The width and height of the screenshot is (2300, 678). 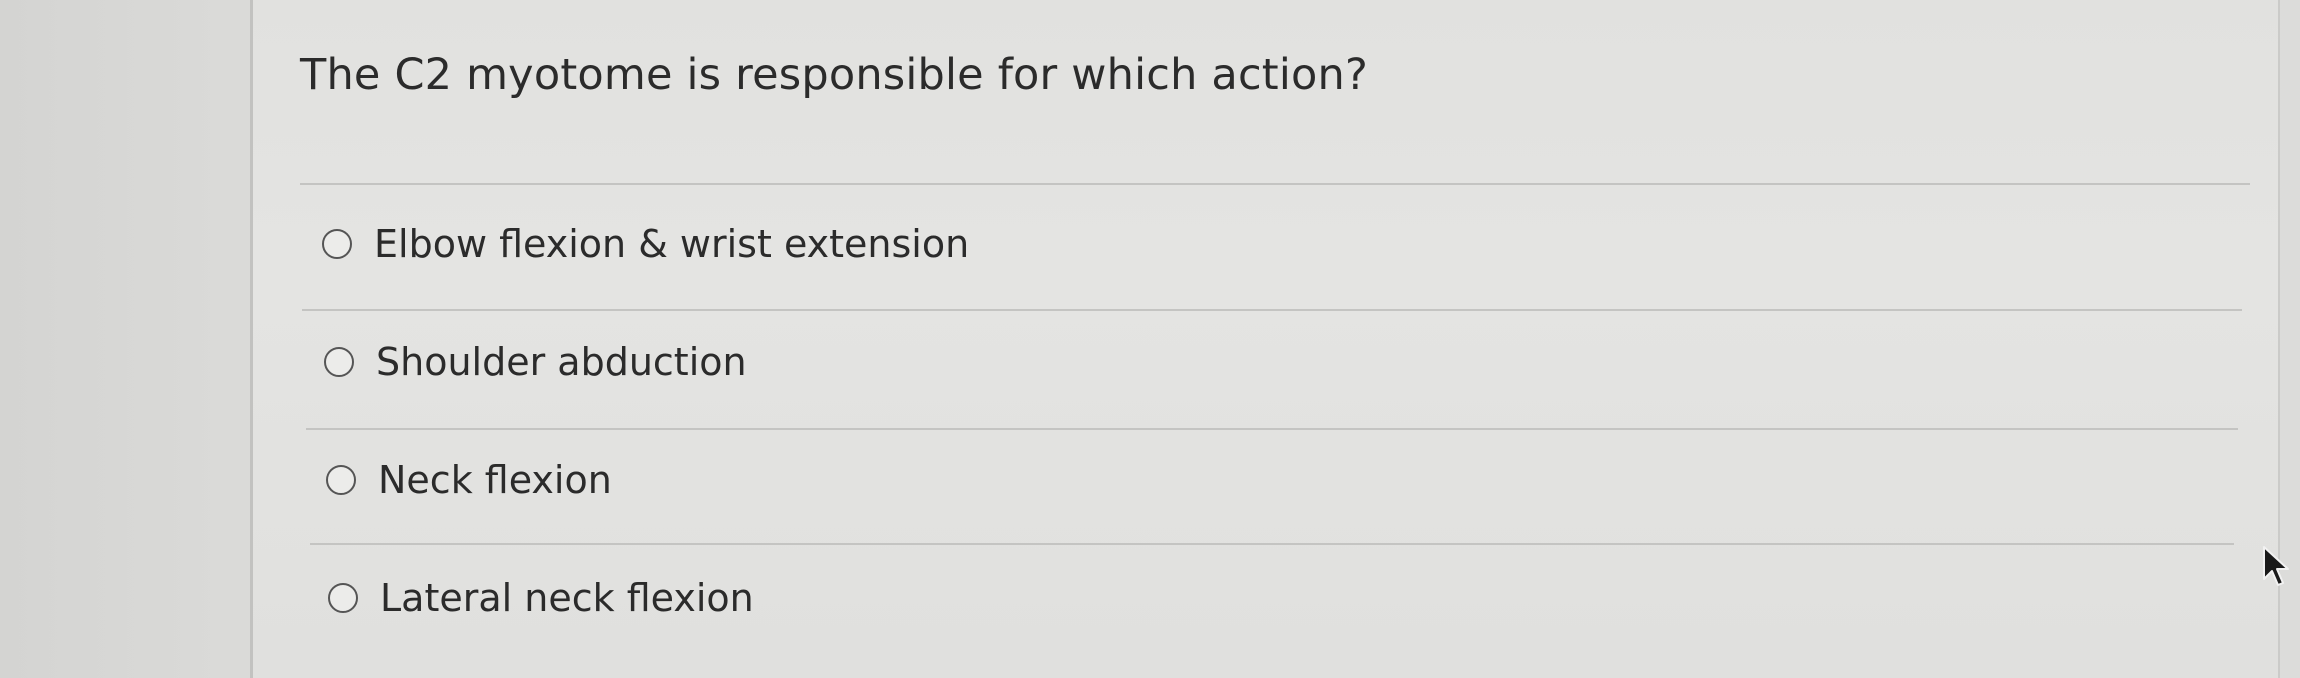 I want to click on mouse-pointer-icon, so click(x=2276, y=566).